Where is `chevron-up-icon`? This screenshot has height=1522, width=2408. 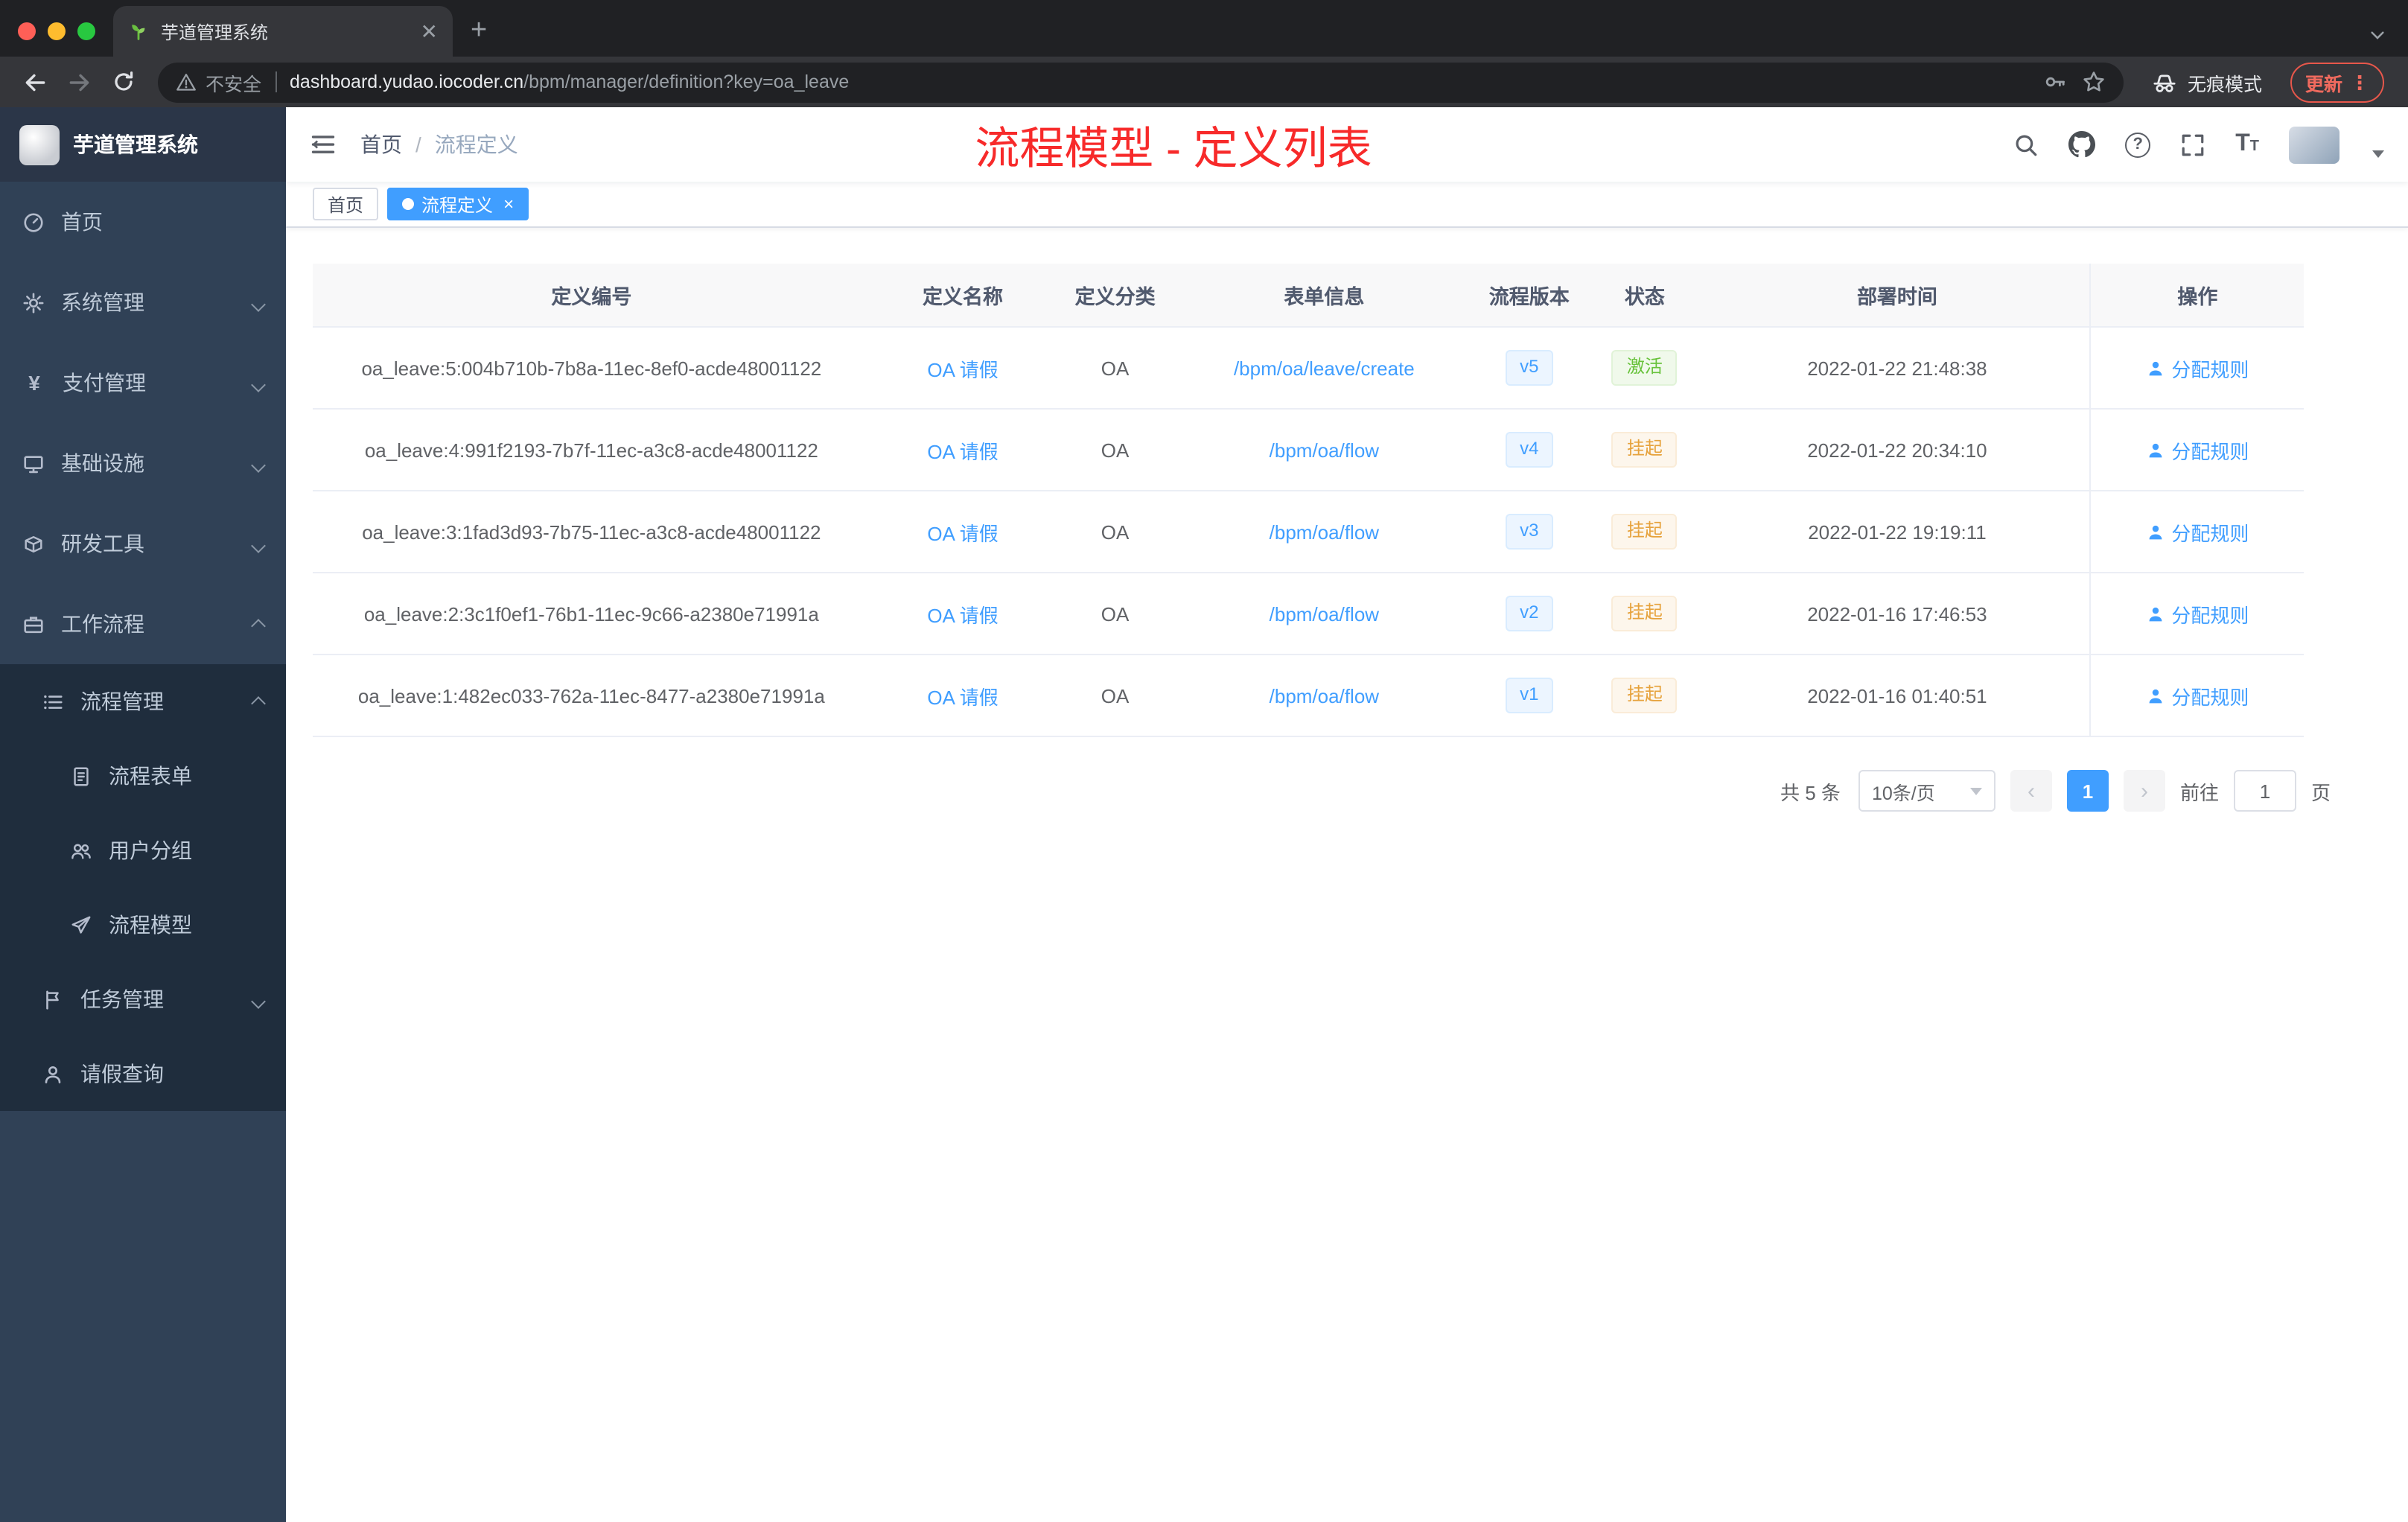 chevron-up-icon is located at coordinates (258, 701).